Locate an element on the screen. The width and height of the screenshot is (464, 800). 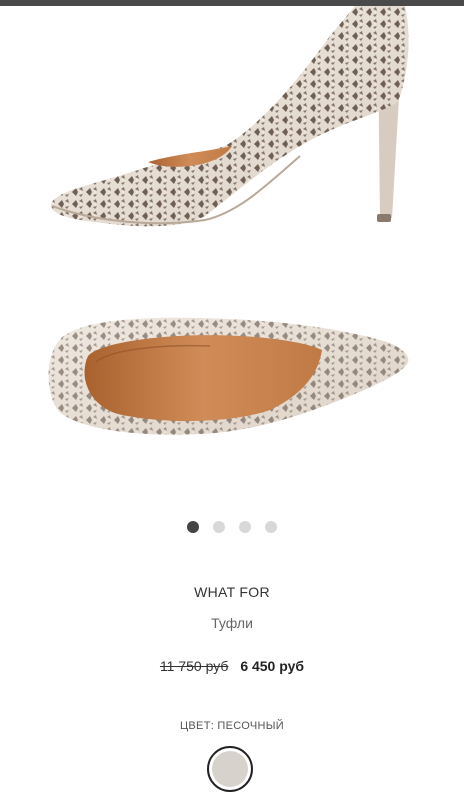
color-label: ЦВЕТ: ПЕСОЧНЫЙ is located at coordinates (232, 726).